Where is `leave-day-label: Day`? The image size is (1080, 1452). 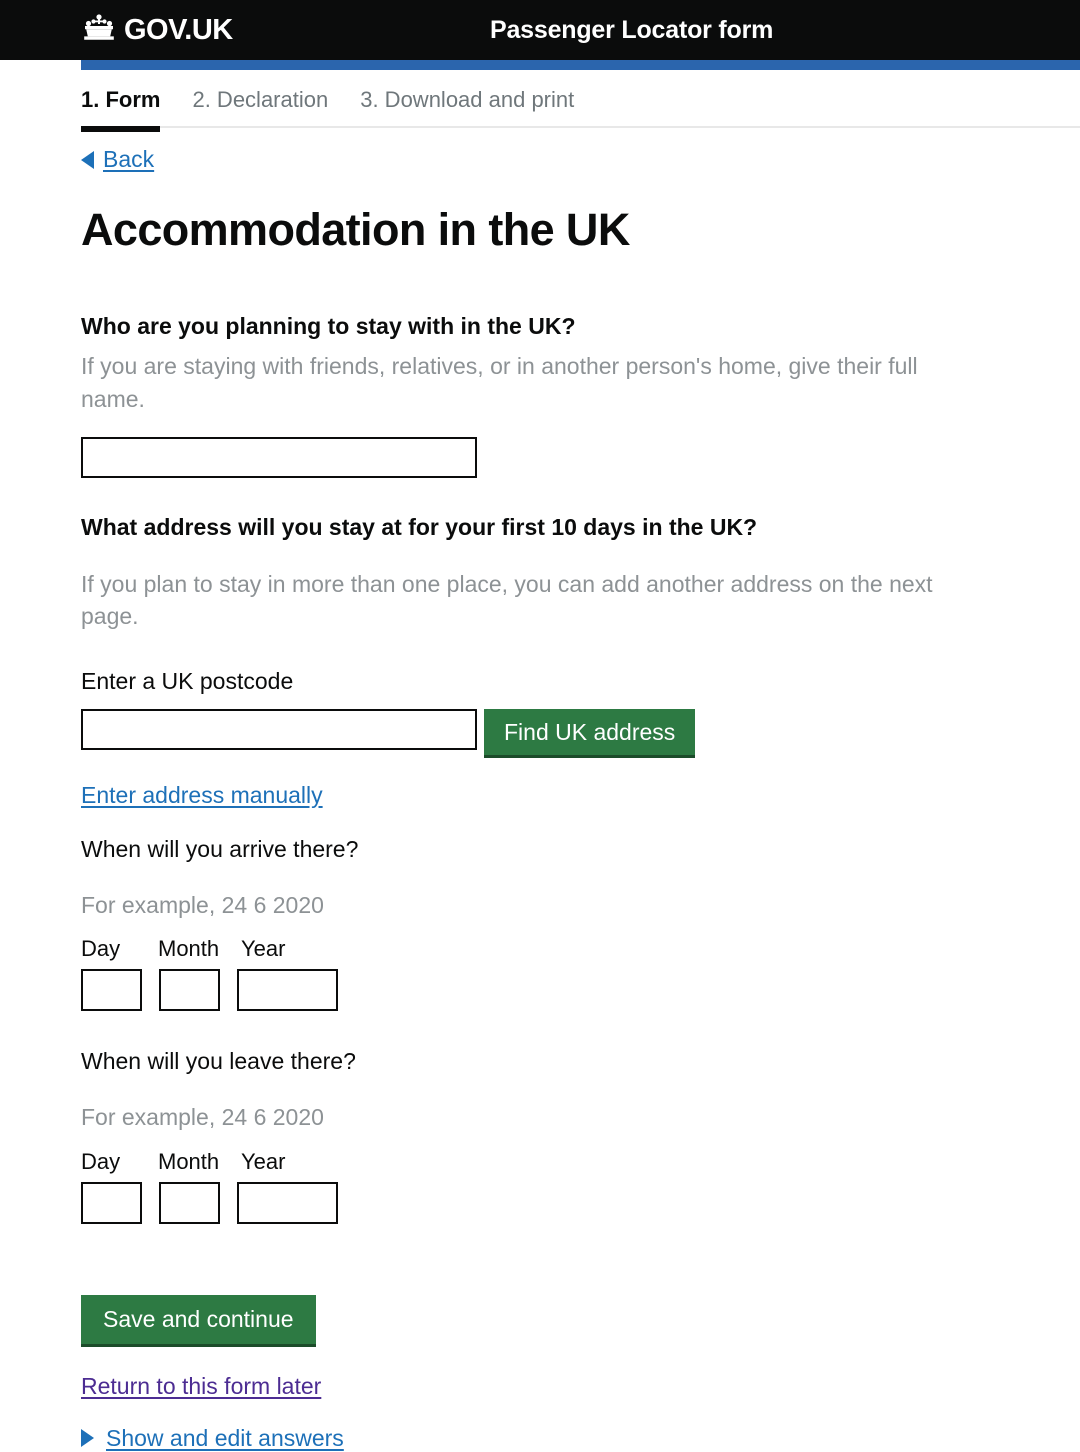 leave-day-label: Day is located at coordinates (101, 1161).